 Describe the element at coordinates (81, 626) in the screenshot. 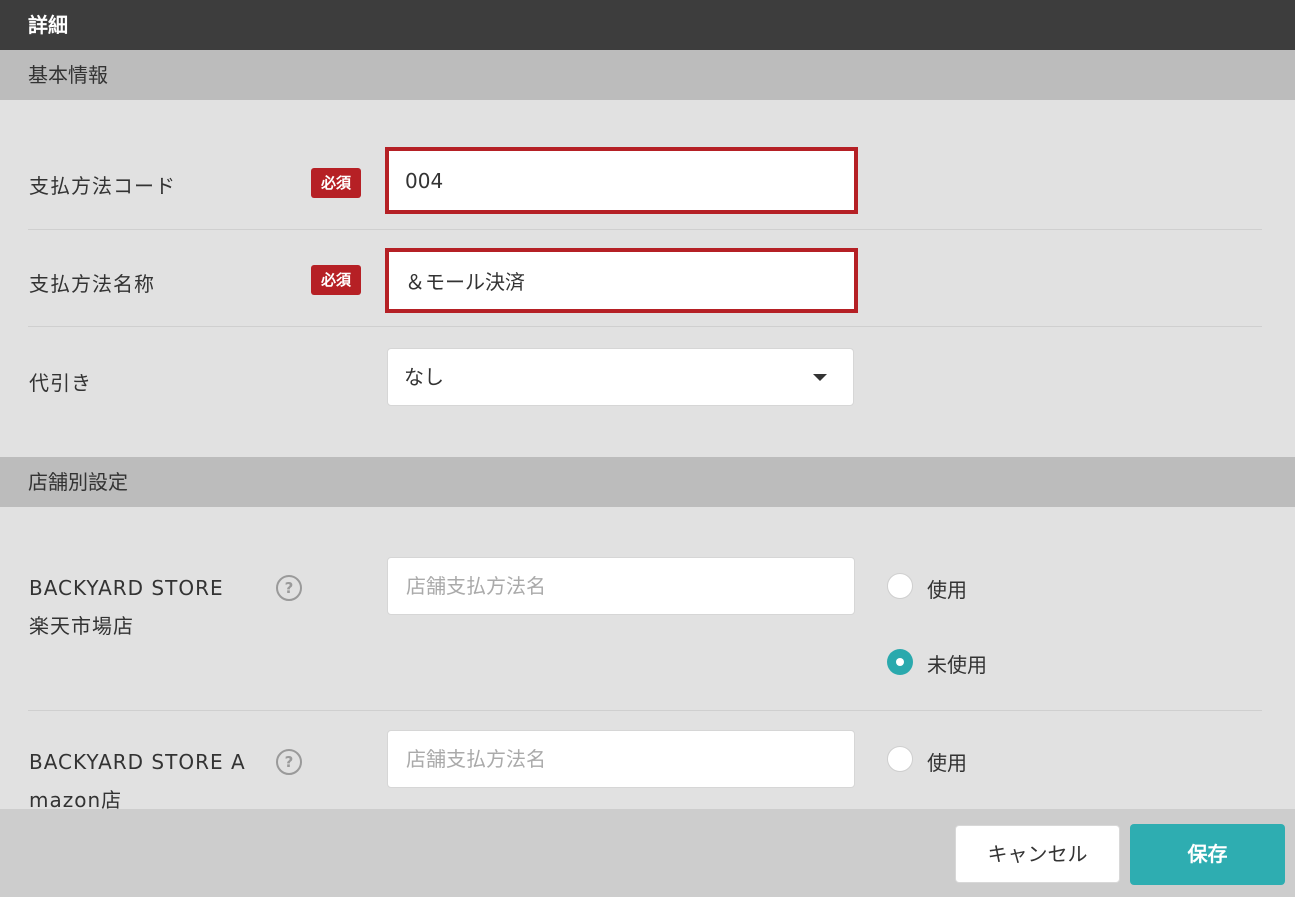

I see `store-name-line2: 楽天市場店` at that location.